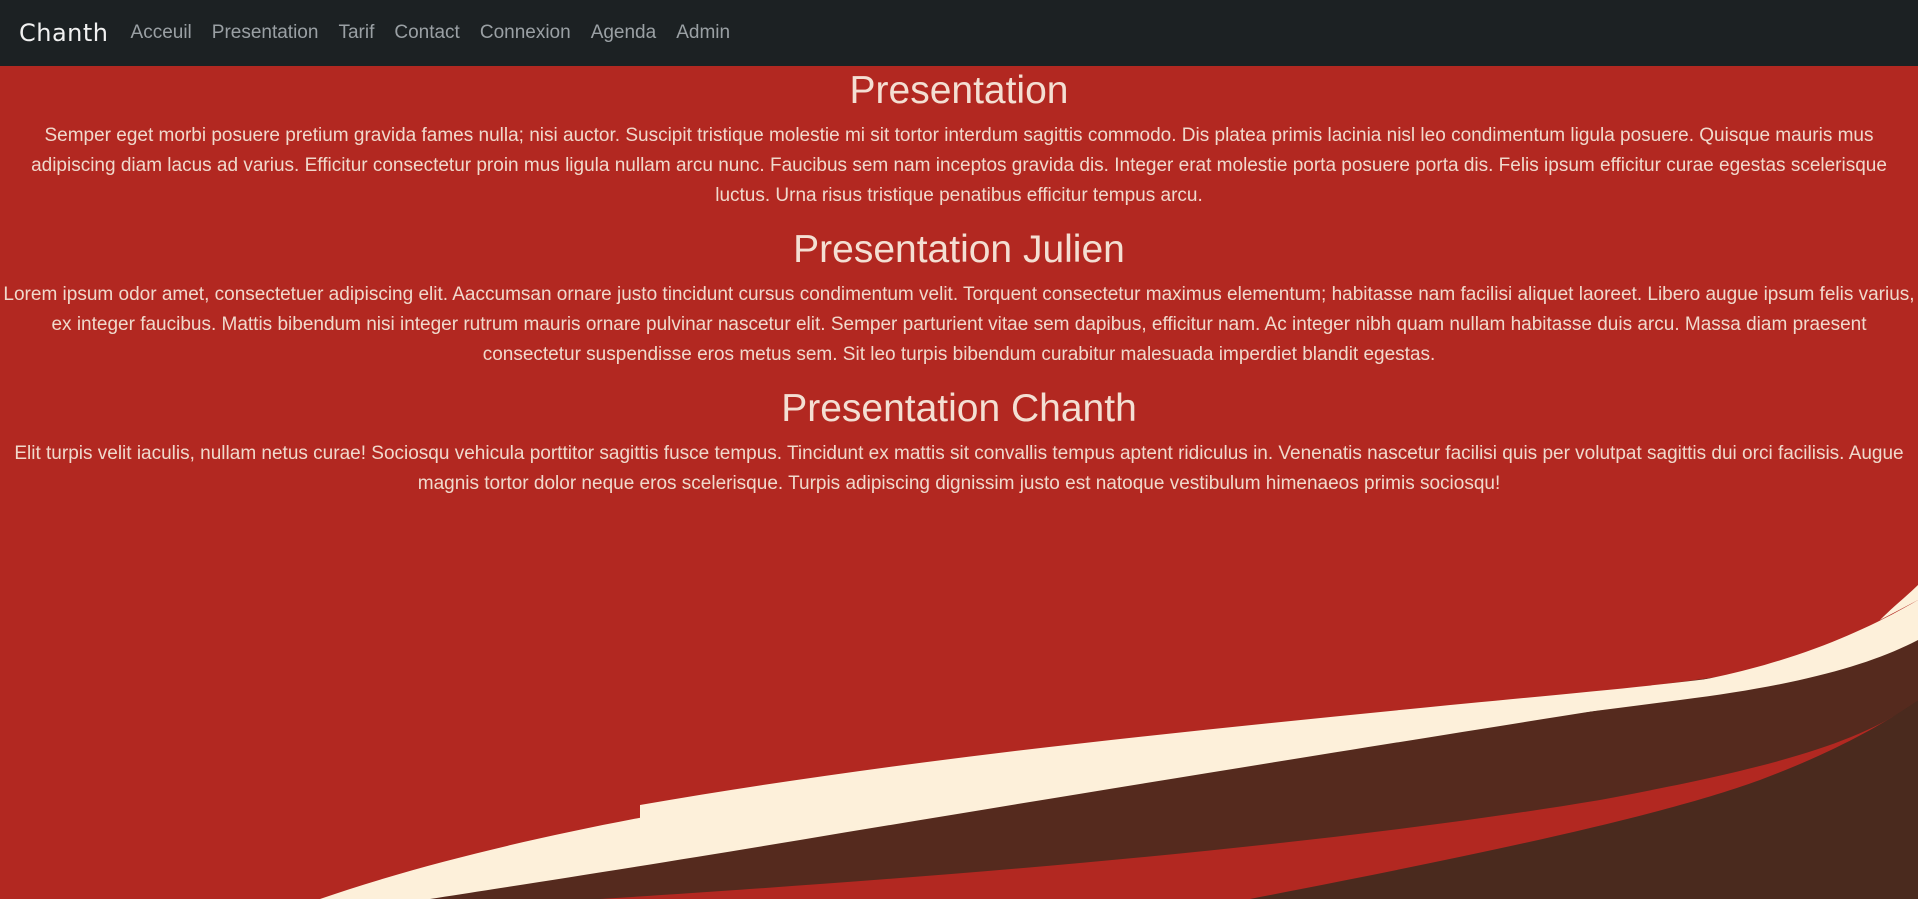 The height and width of the screenshot is (899, 1918). I want to click on nav-link-connexion: Connexion, so click(525, 33).